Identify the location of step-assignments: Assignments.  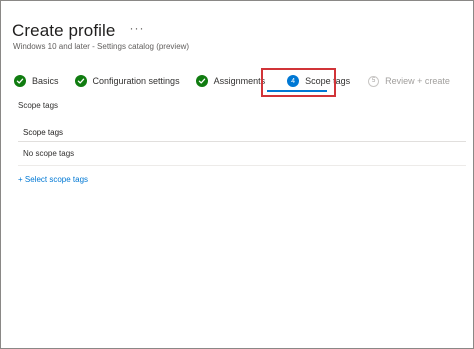
(230, 81).